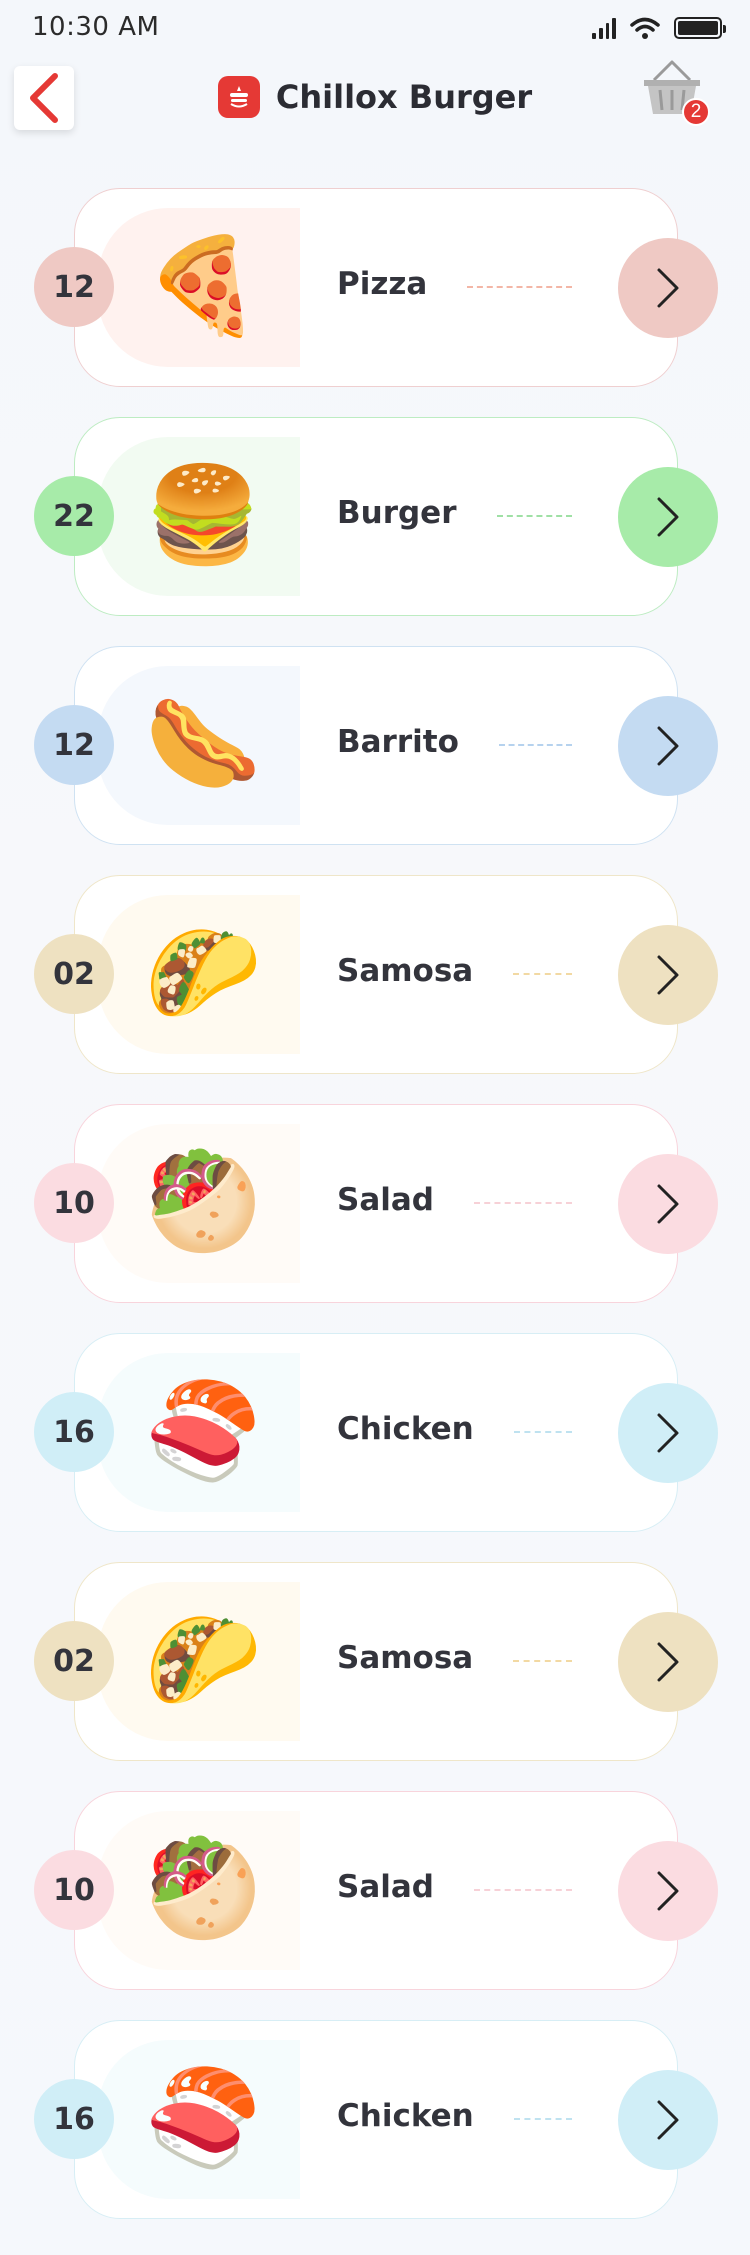 The height and width of the screenshot is (2255, 750). What do you see at coordinates (404, 97) in the screenshot?
I see `page-title: Chillox Burger` at bounding box center [404, 97].